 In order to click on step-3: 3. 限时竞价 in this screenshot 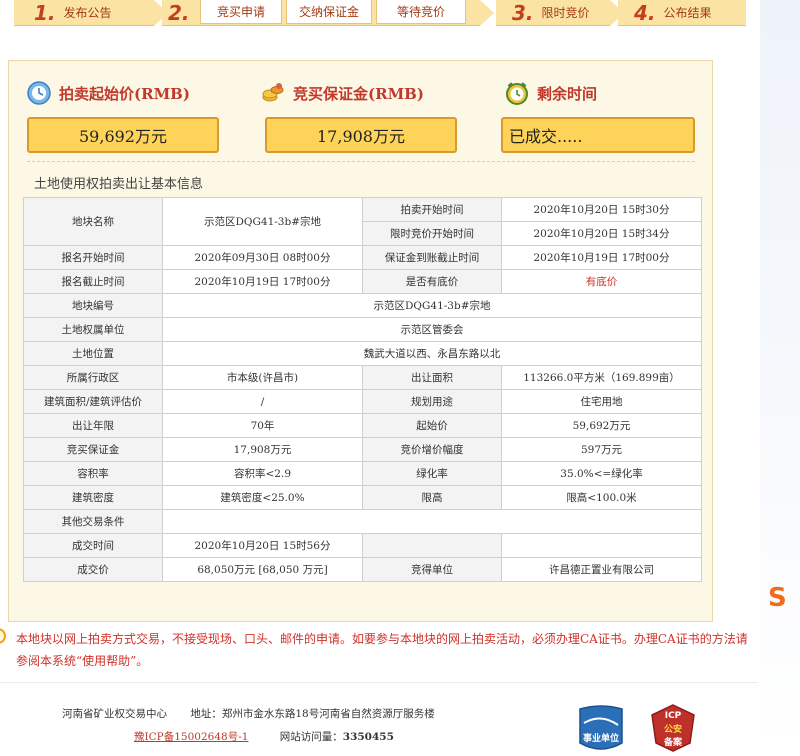, I will do `click(553, 13)`.